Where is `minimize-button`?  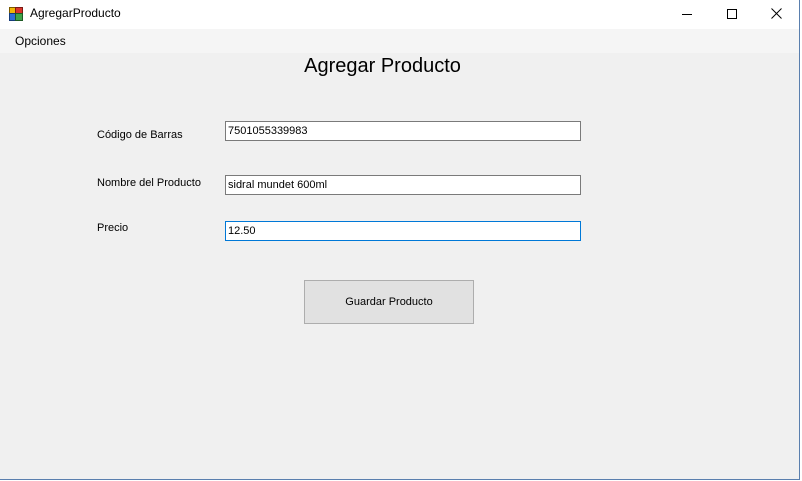 minimize-button is located at coordinates (687, 14).